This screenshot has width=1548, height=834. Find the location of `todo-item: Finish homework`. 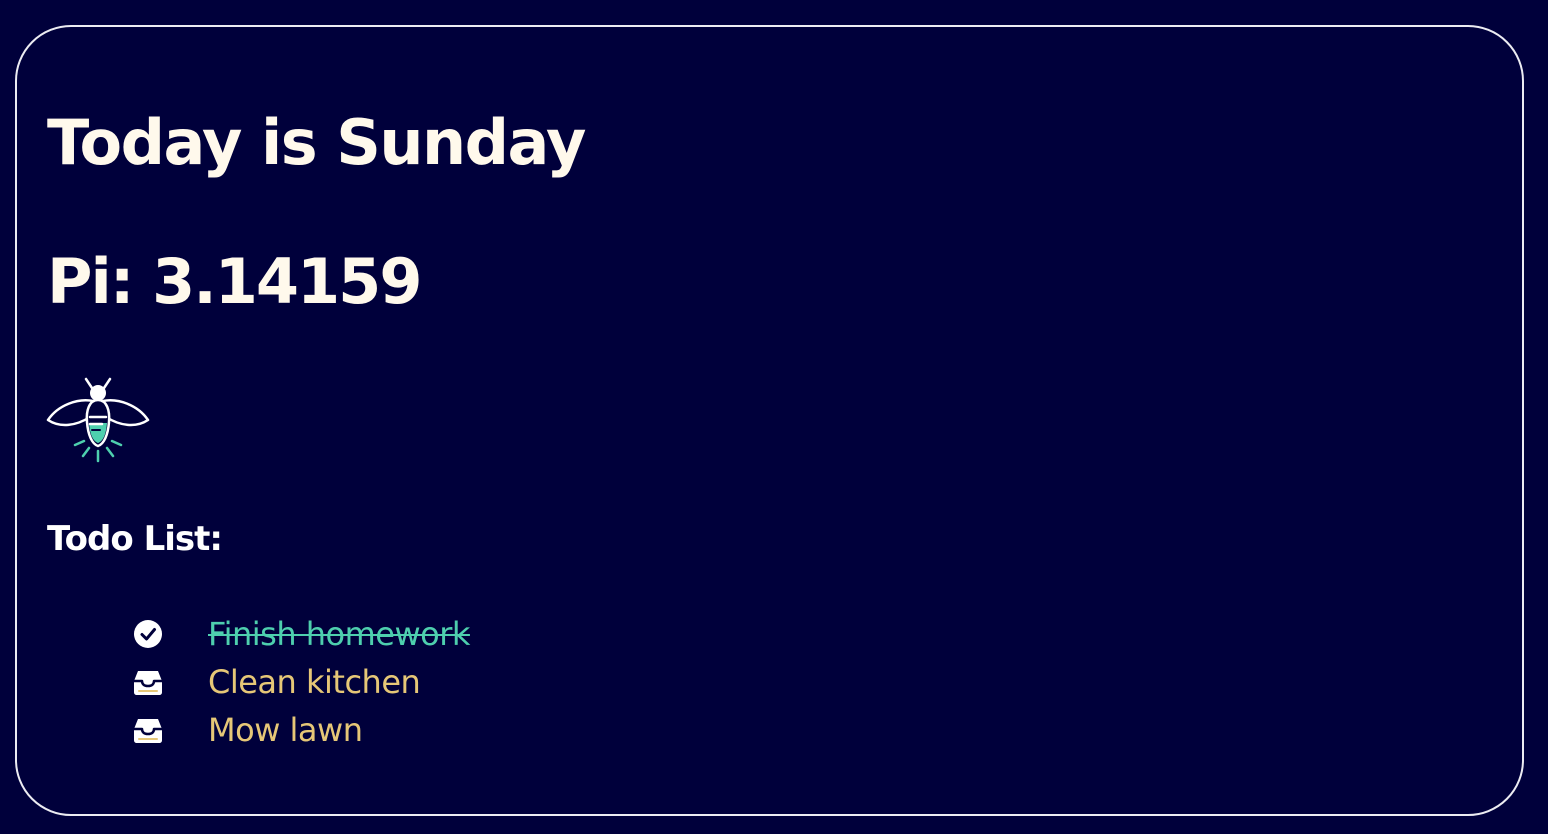

todo-item: Finish homework is located at coordinates (300, 634).